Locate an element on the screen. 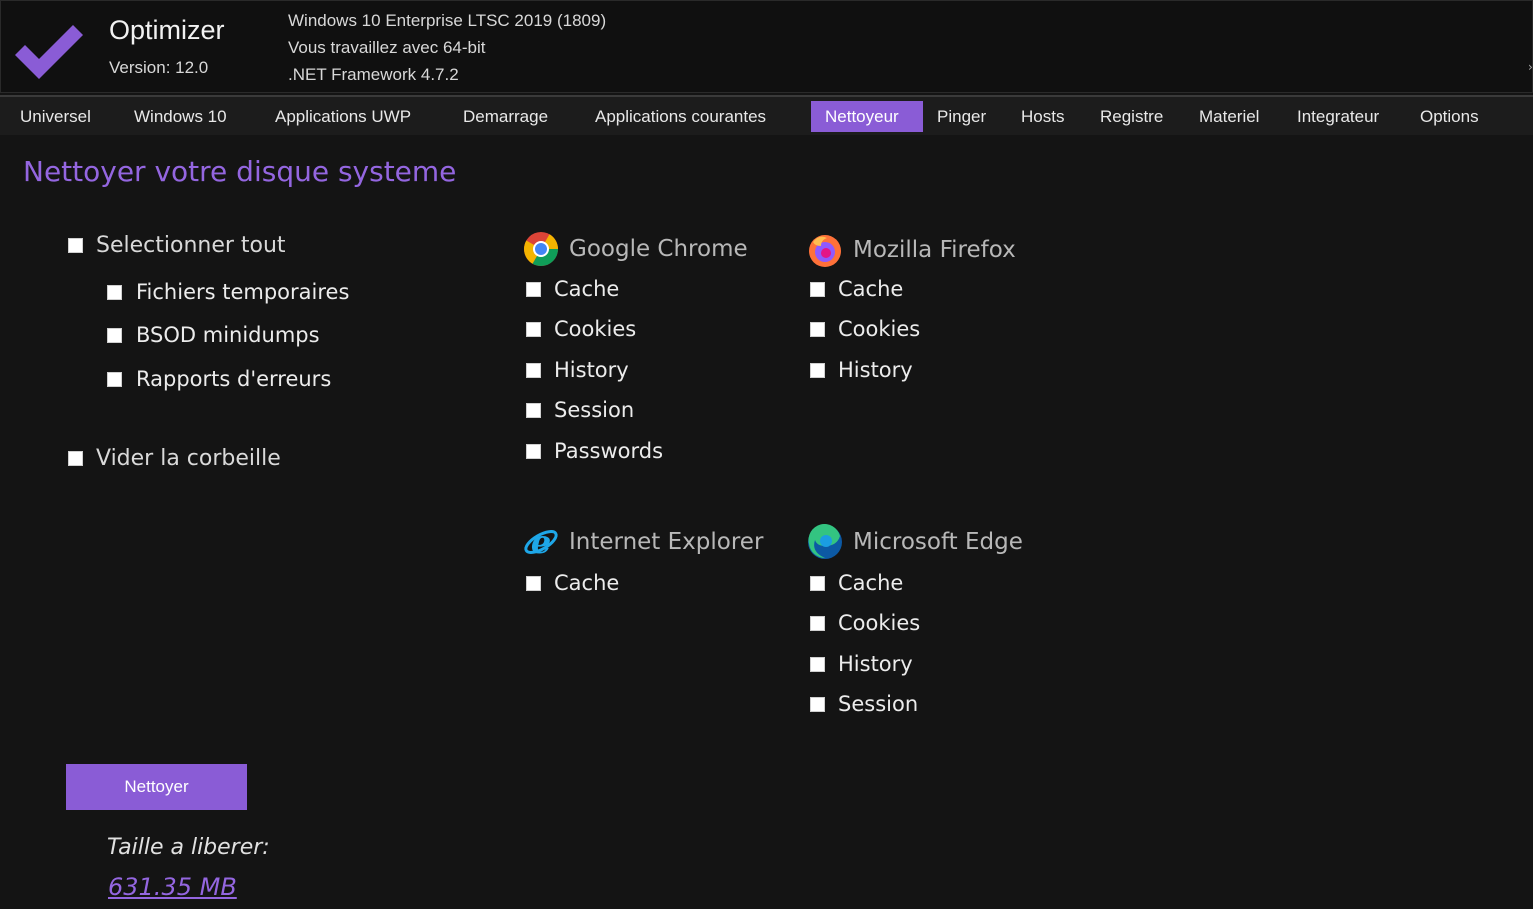  firefox-section-header: Mozilla Firefox is located at coordinates (911, 250).